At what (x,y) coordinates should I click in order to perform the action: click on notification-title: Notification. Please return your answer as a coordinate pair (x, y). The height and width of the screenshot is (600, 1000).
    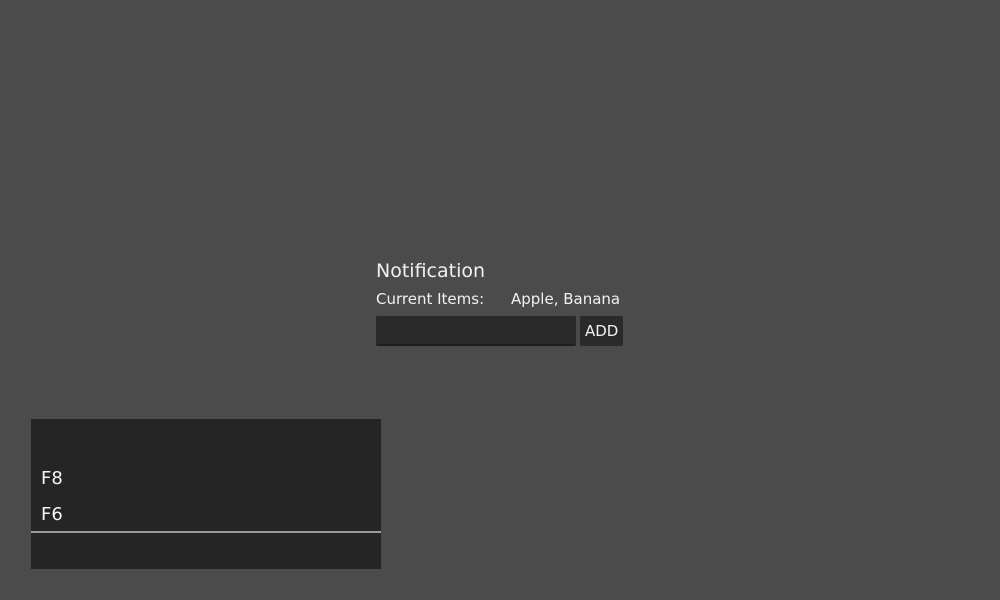
    Looking at the image, I should click on (431, 271).